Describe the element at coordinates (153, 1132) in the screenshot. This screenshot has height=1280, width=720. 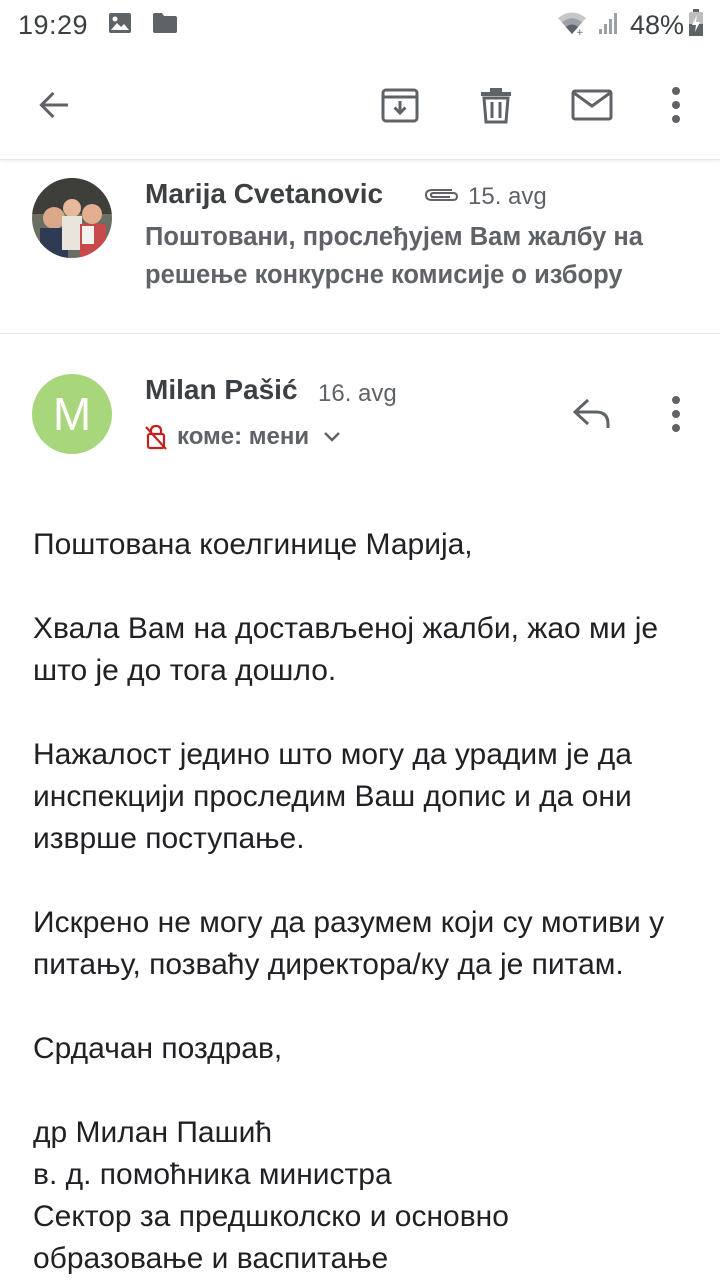
I see `signature-name: др Милан Пашић` at that location.